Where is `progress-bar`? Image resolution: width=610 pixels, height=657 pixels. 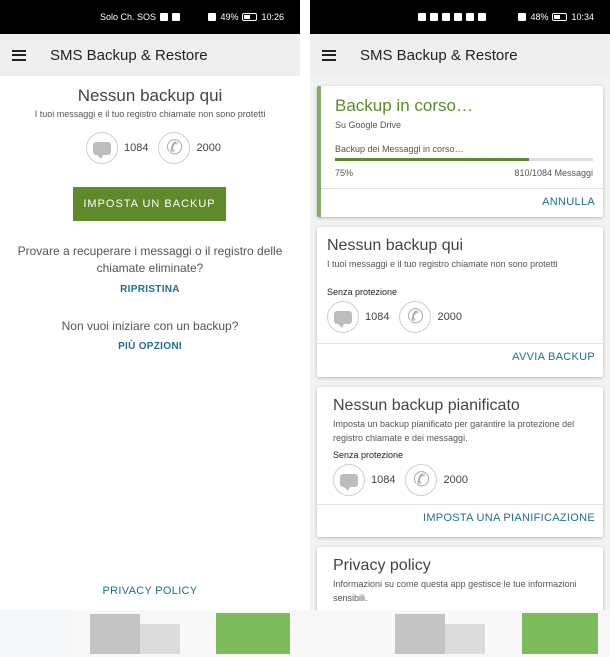
progress-bar is located at coordinates (464, 159).